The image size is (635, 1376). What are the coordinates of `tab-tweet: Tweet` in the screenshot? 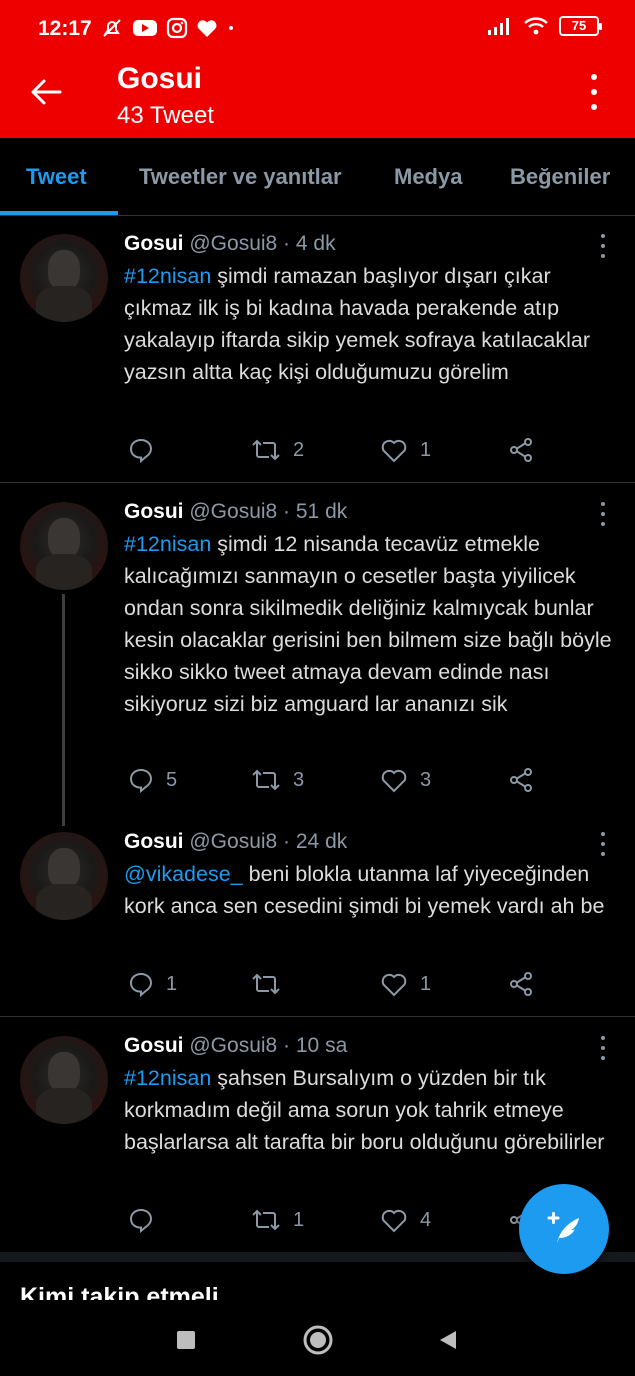 It's located at (56, 177).